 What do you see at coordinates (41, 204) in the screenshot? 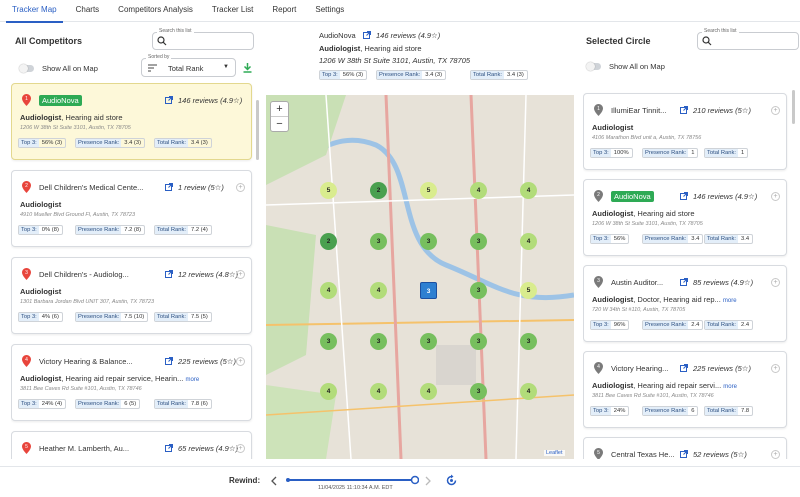
I see `category: Audiologist` at bounding box center [41, 204].